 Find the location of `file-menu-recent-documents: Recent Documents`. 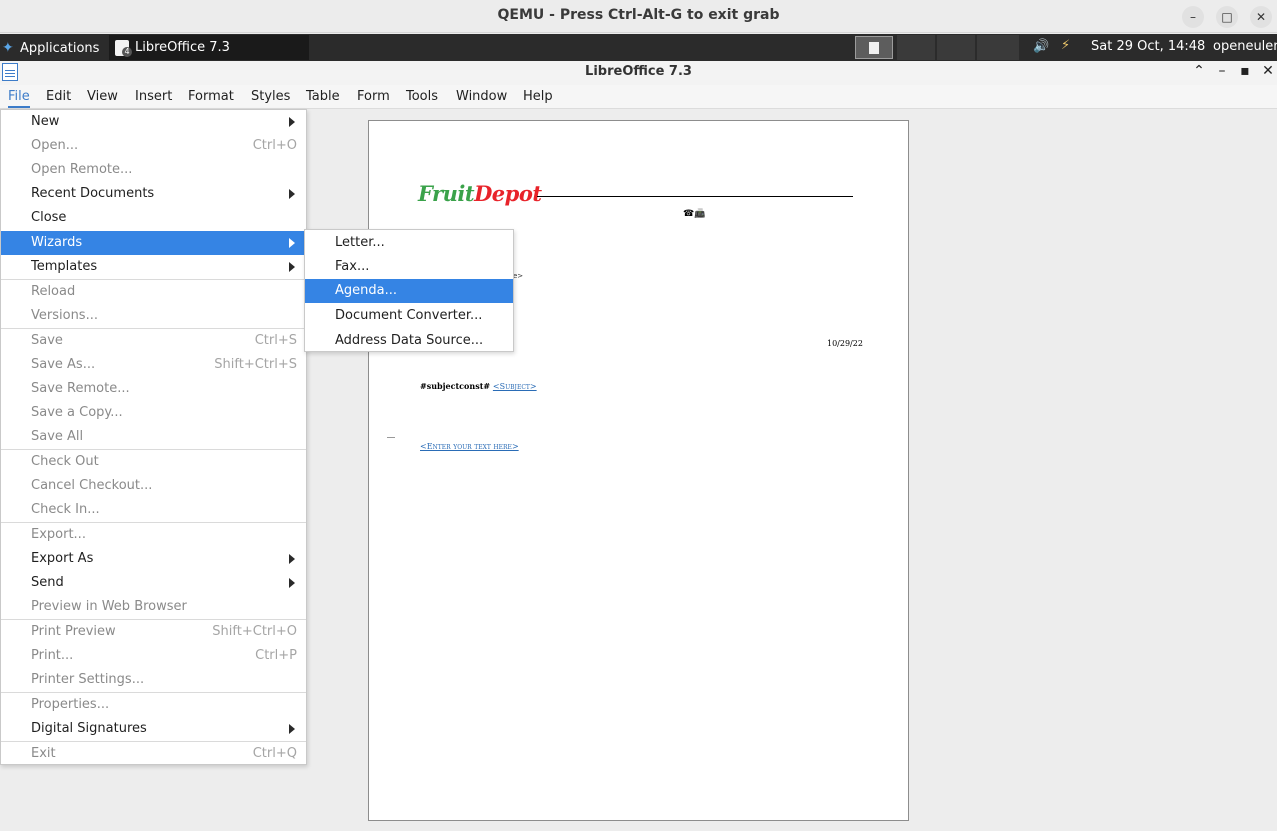

file-menu-recent-documents: Recent Documents is located at coordinates (153, 194).